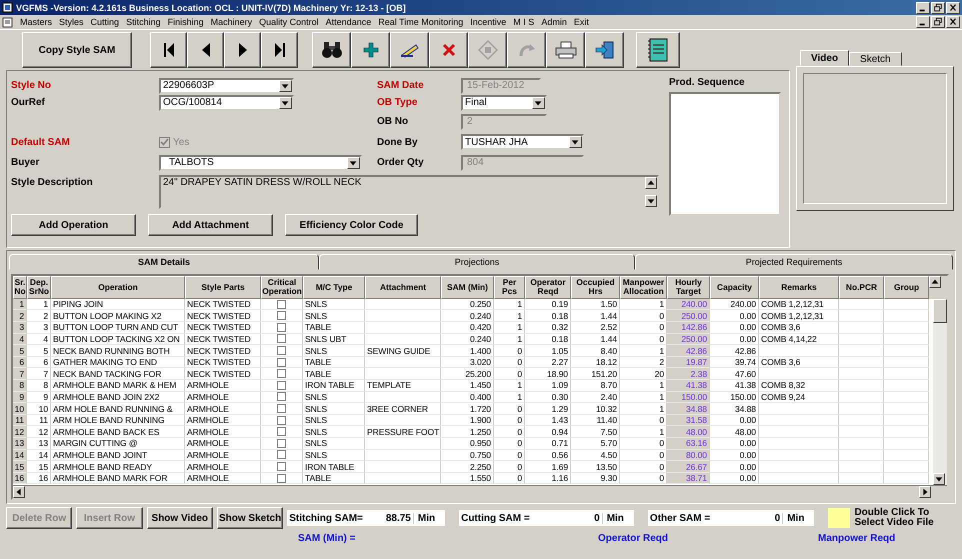 The width and height of the screenshot is (962, 559). I want to click on menu-item: Finishing, so click(186, 22).